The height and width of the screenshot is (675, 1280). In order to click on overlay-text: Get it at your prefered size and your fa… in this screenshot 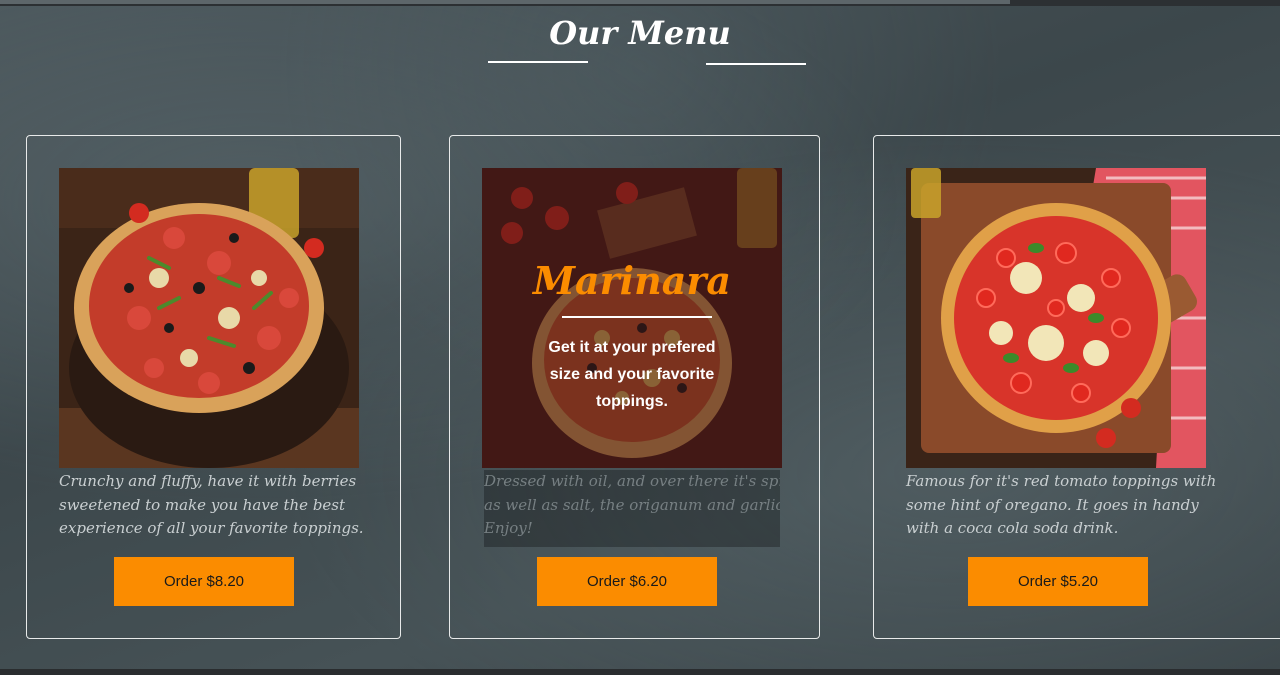, I will do `click(632, 374)`.